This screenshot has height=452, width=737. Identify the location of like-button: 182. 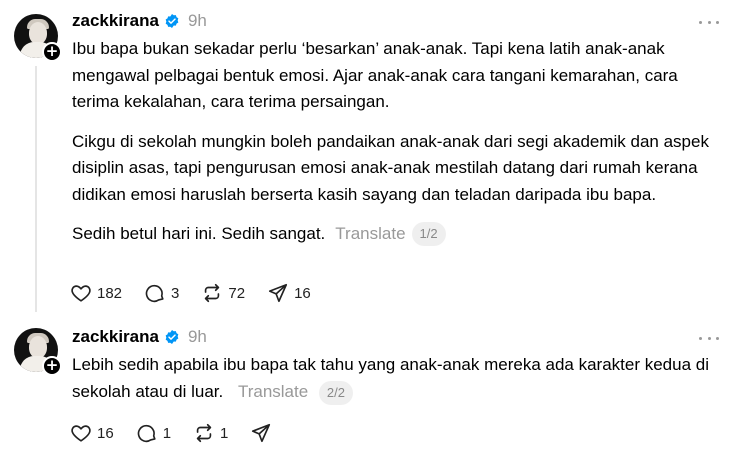
(96, 293).